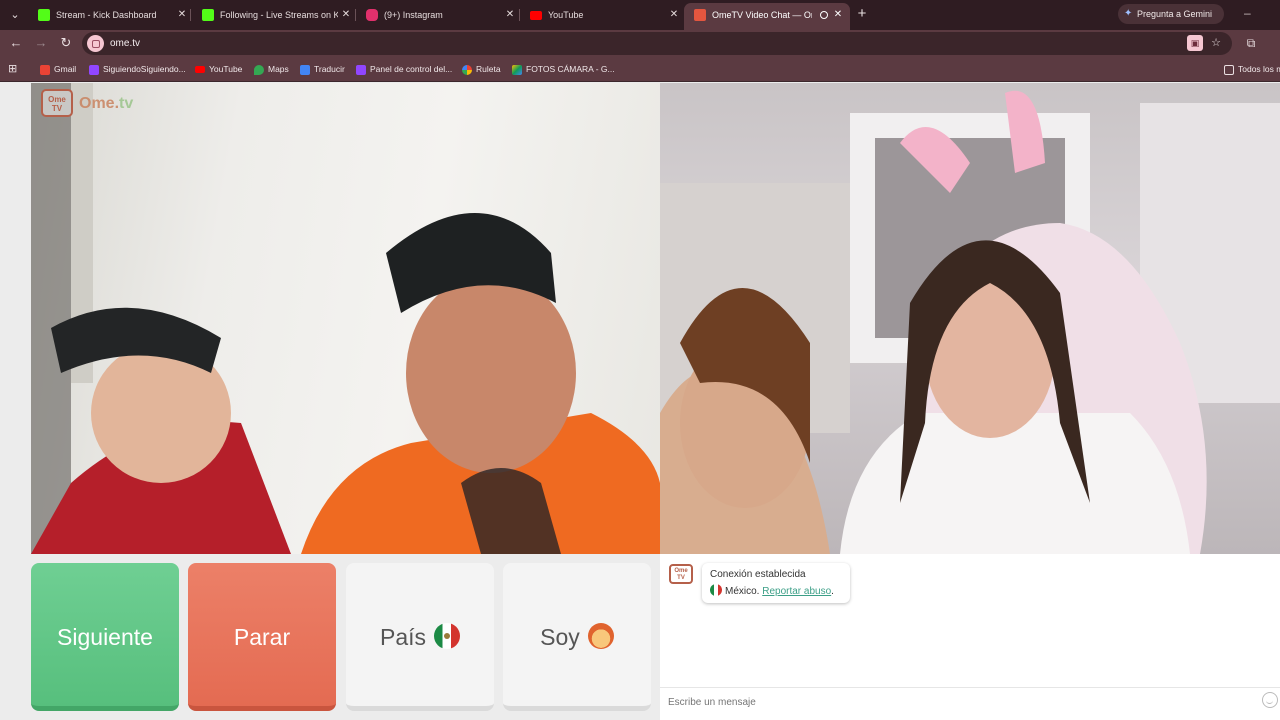 The width and height of the screenshot is (1280, 720). What do you see at coordinates (758, 574) in the screenshot?
I see `connection-status-text: Conexión establecida` at bounding box center [758, 574].